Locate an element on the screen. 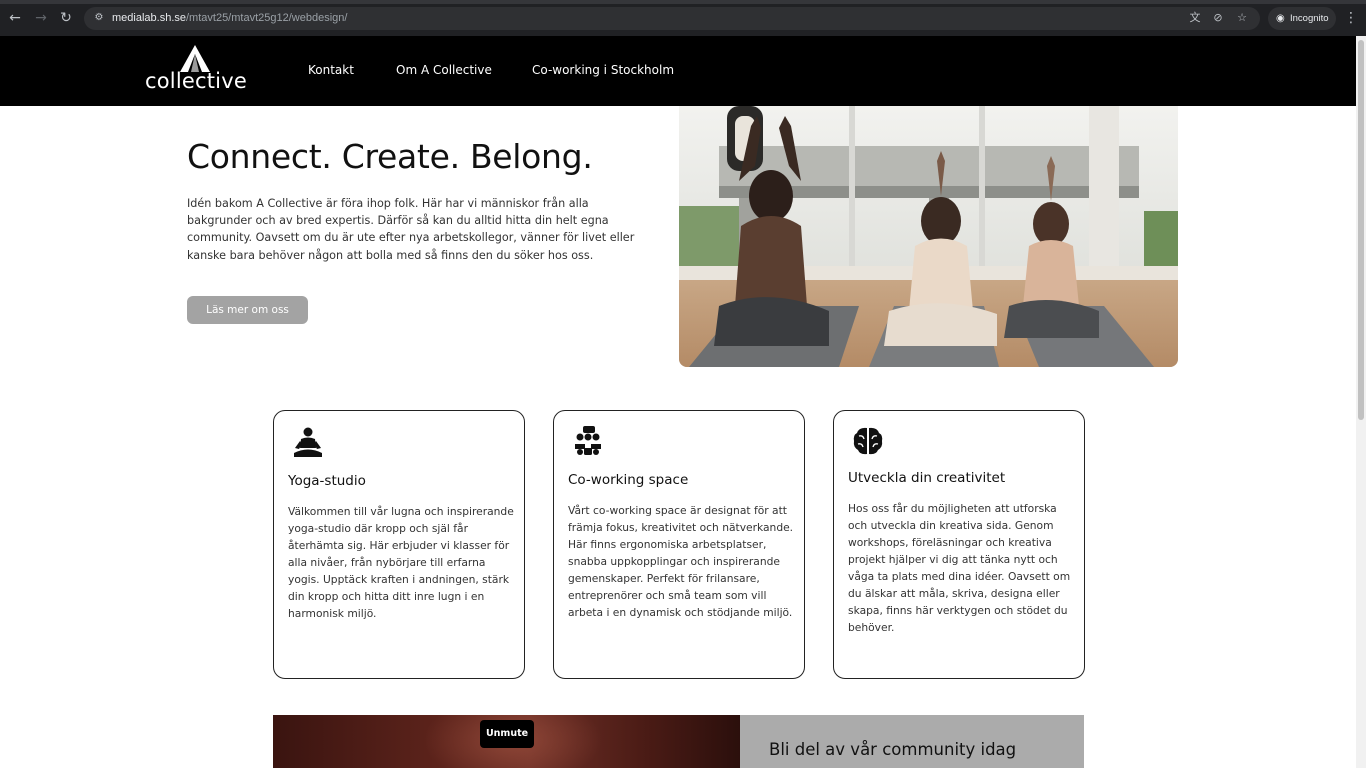 The image size is (1366, 768). card-title: Yoga-studio is located at coordinates (327, 481).